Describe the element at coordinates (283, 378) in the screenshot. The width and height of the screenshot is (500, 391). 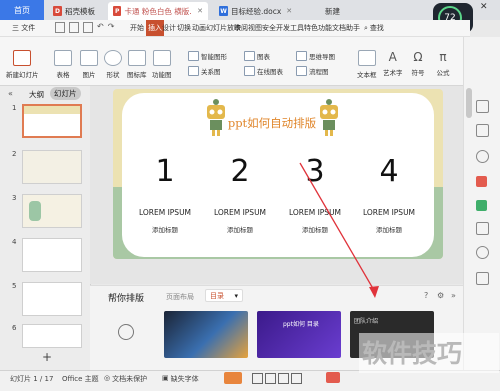
I see `reading-view-icon` at that location.